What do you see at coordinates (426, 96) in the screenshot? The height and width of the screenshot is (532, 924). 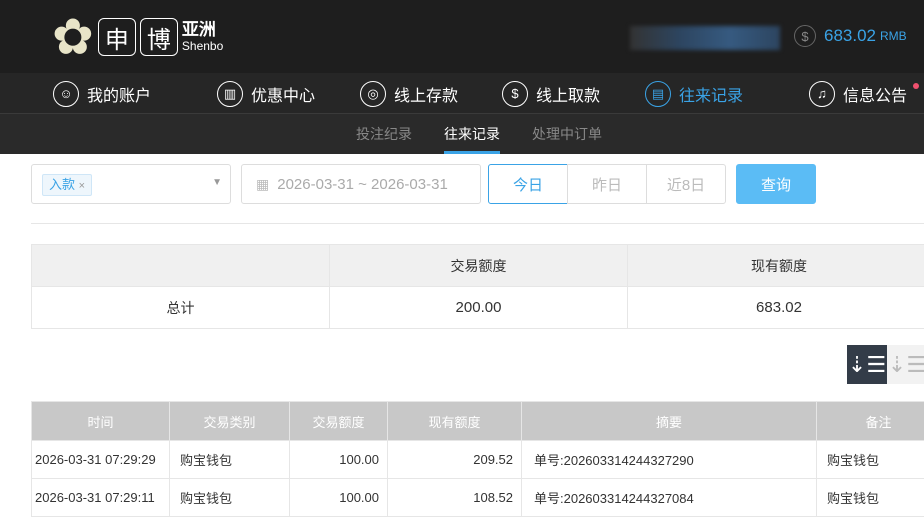 I see `nav-label: 线上存款` at bounding box center [426, 96].